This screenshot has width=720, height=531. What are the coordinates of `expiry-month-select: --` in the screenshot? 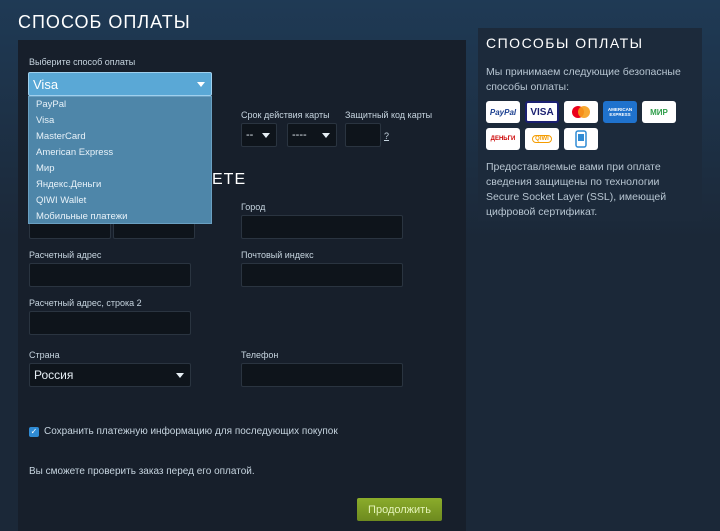 It's located at (259, 135).